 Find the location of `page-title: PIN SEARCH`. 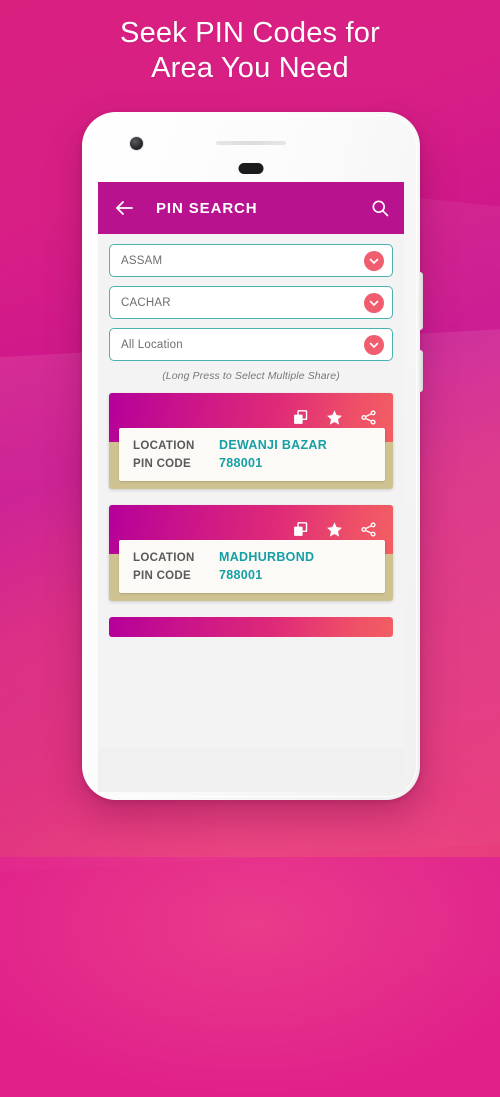

page-title: PIN SEARCH is located at coordinates (207, 208).